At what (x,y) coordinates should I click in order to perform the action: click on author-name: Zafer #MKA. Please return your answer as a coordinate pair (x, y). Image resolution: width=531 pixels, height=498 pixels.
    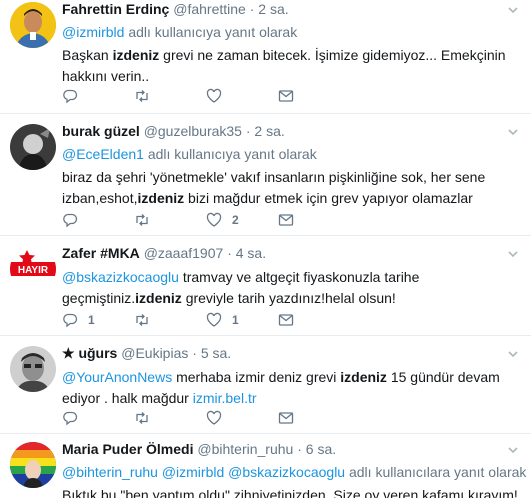
    Looking at the image, I should click on (101, 253).